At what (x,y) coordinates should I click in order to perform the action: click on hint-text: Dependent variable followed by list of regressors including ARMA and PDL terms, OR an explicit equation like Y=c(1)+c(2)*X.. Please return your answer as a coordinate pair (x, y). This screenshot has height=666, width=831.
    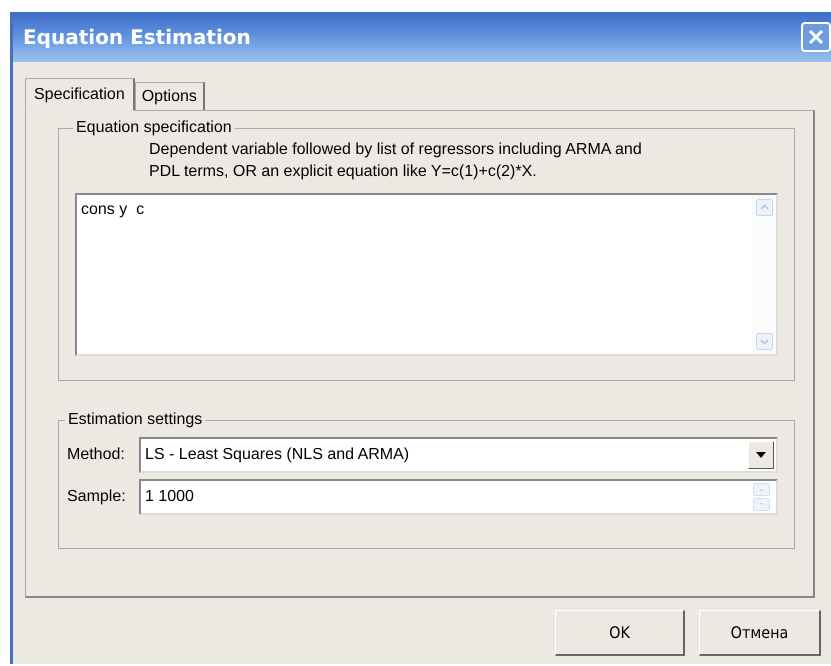
    Looking at the image, I should click on (396, 161).